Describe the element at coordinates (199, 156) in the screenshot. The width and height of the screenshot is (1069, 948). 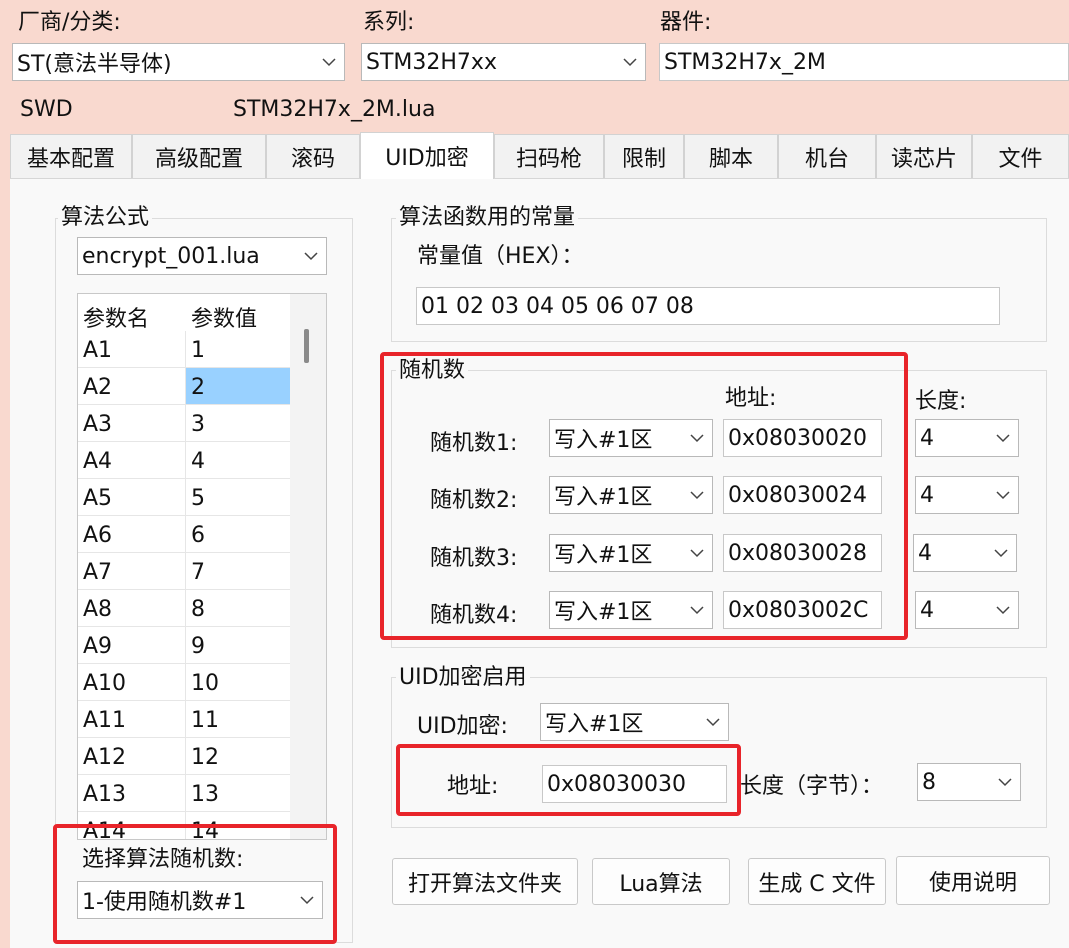
I see `tab-advanced: 高级配置` at that location.